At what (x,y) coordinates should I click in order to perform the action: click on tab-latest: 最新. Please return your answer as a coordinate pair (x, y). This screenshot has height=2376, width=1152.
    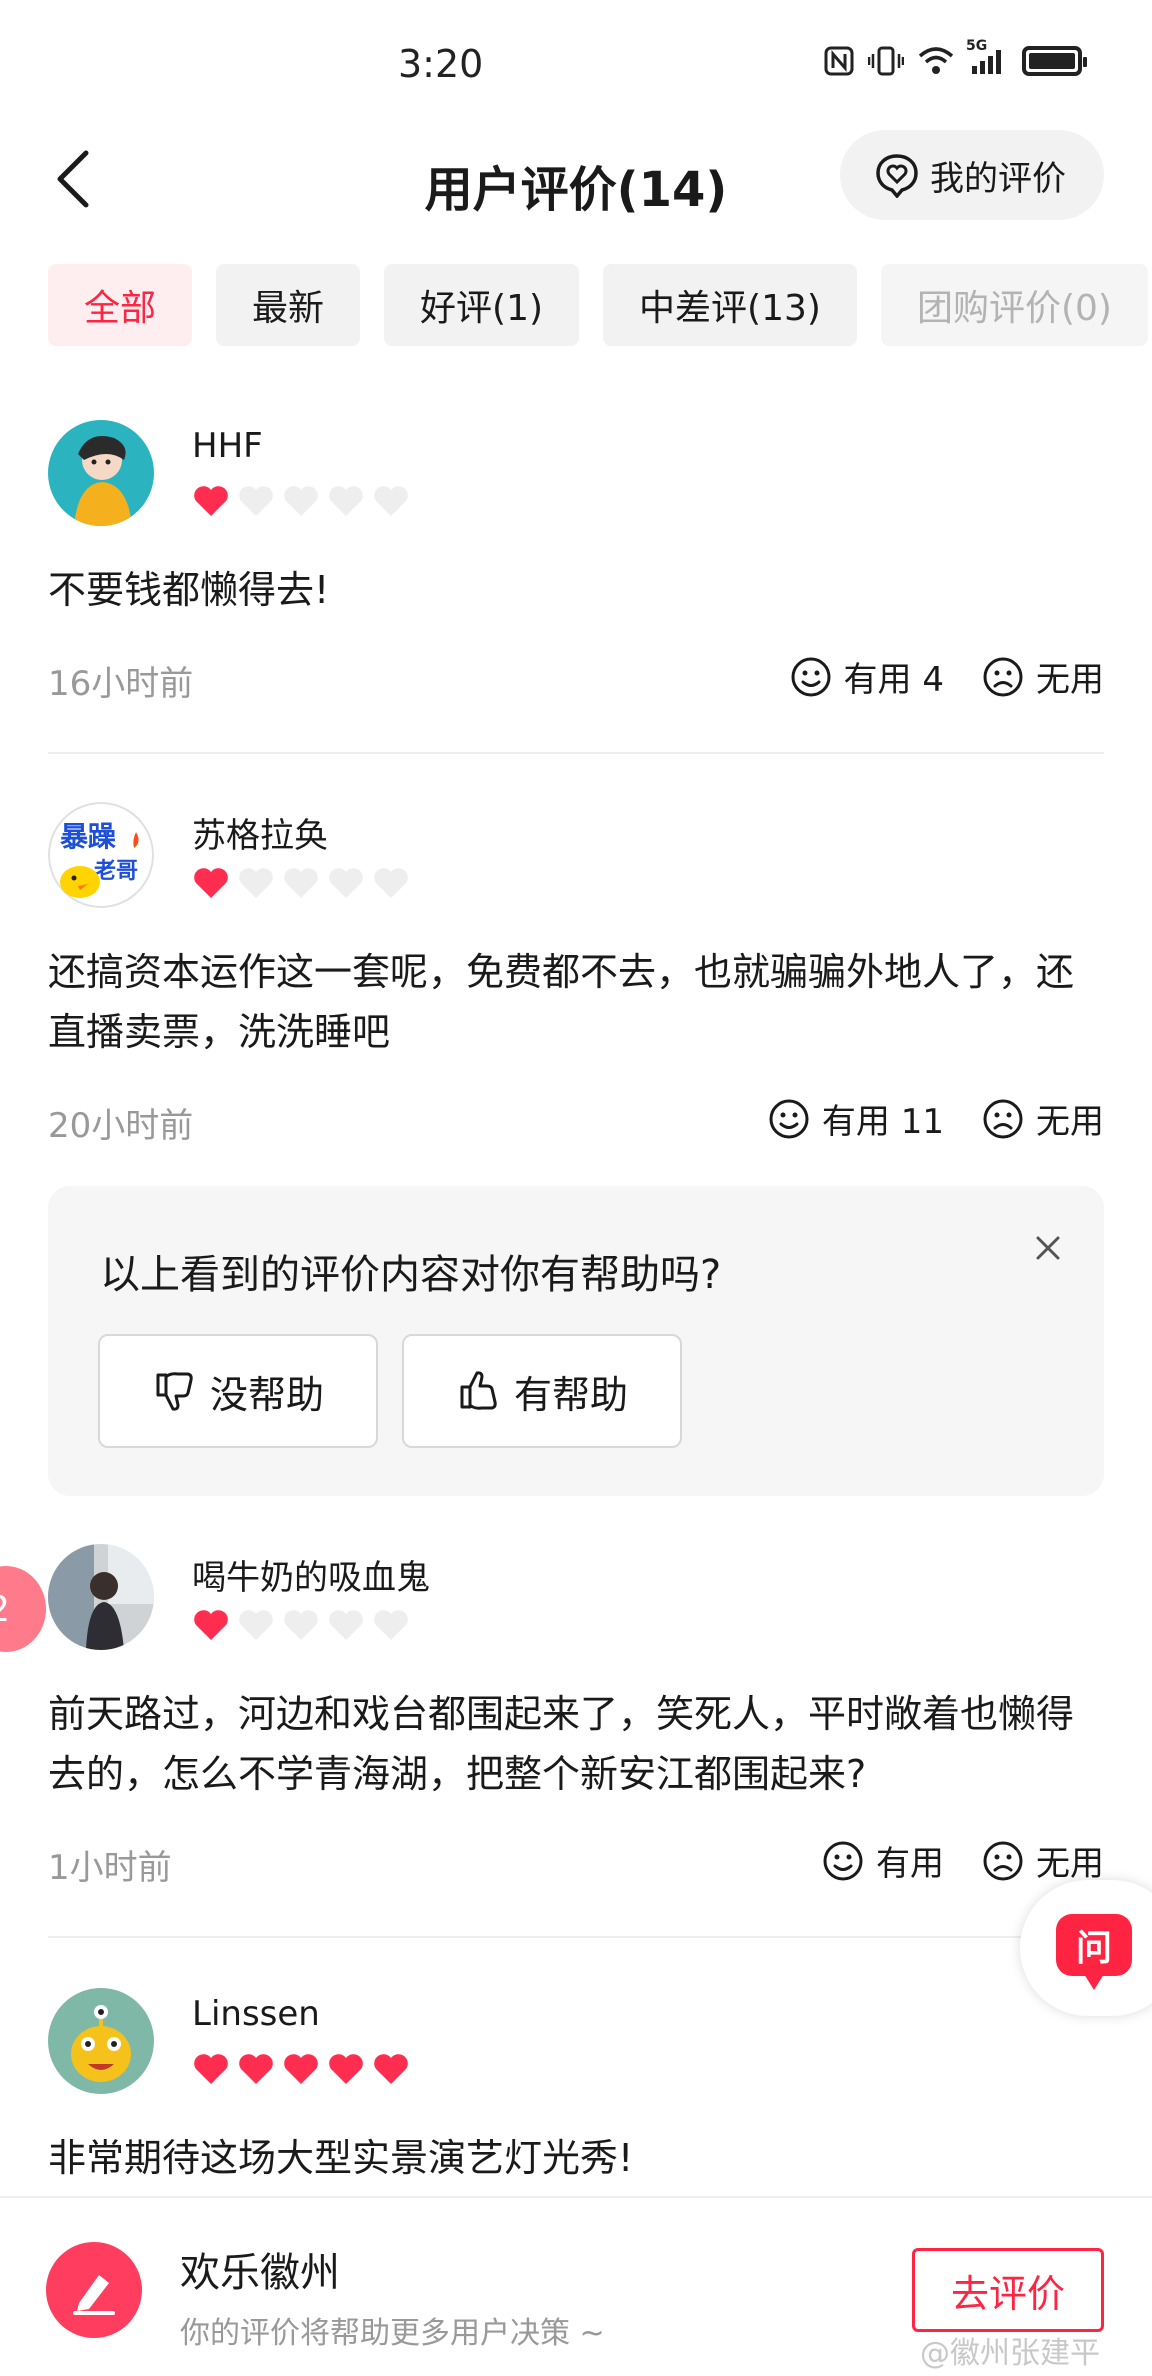
    Looking at the image, I should click on (288, 305).